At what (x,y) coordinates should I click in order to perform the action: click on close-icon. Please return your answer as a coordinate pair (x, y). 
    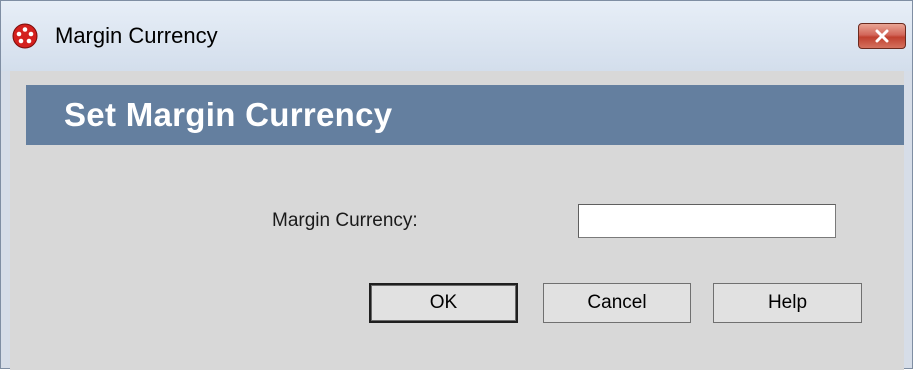
    Looking at the image, I should click on (882, 36).